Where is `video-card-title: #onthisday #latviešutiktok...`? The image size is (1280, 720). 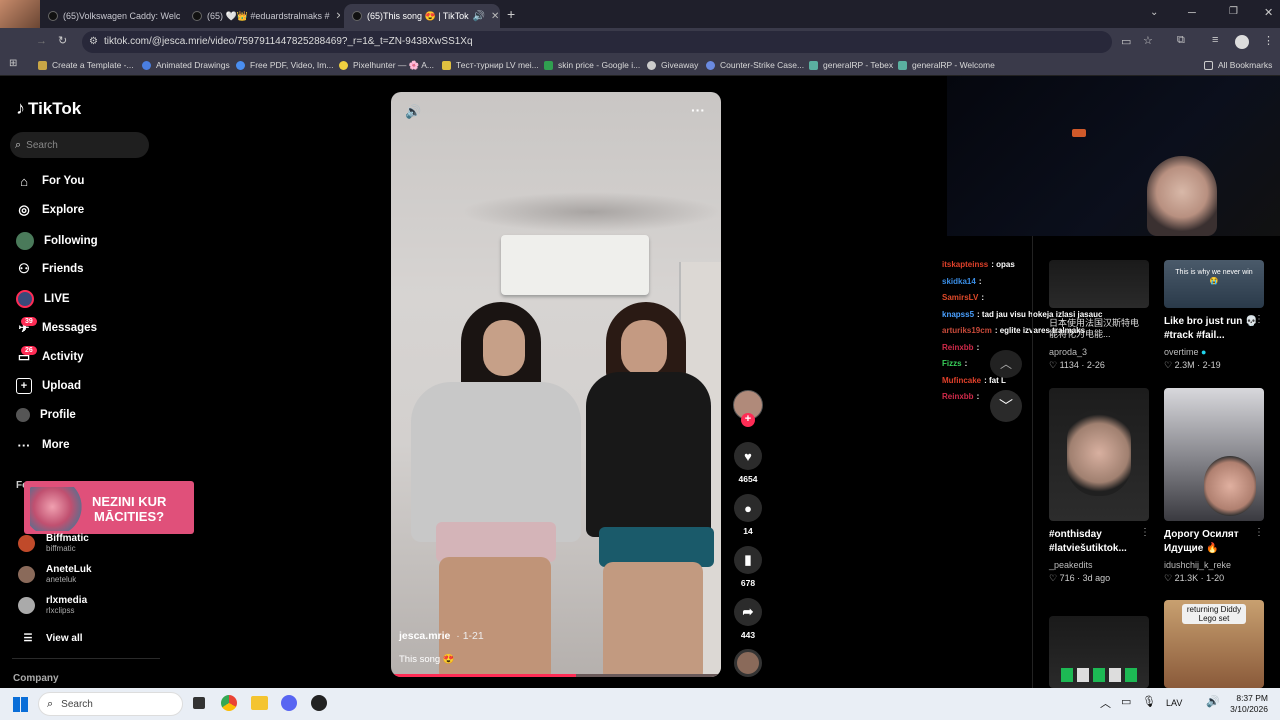
video-card-title: #onthisday #latviešutiktok... is located at coordinates (1099, 542).